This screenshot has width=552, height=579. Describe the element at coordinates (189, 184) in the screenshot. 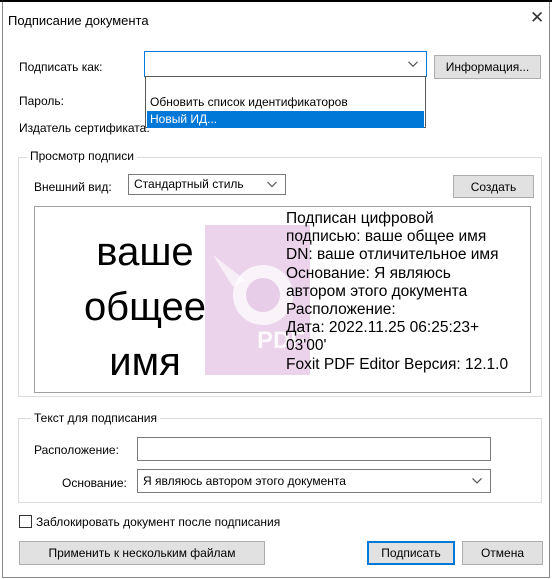

I see `appearance-value: Стандартный стиль` at that location.